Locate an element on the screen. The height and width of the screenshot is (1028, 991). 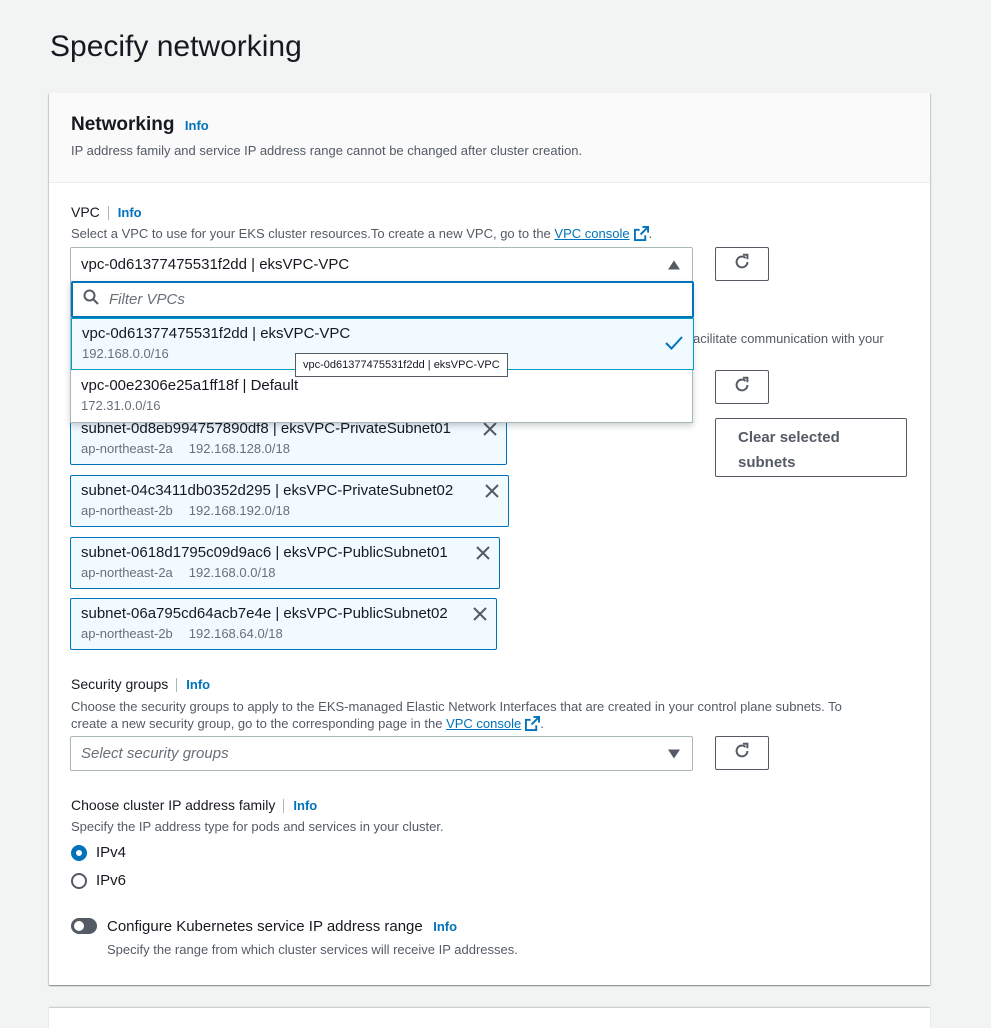
vpc-select: vpc-0d61377475531f2dd | eksVPC-VPC is located at coordinates (381, 264).